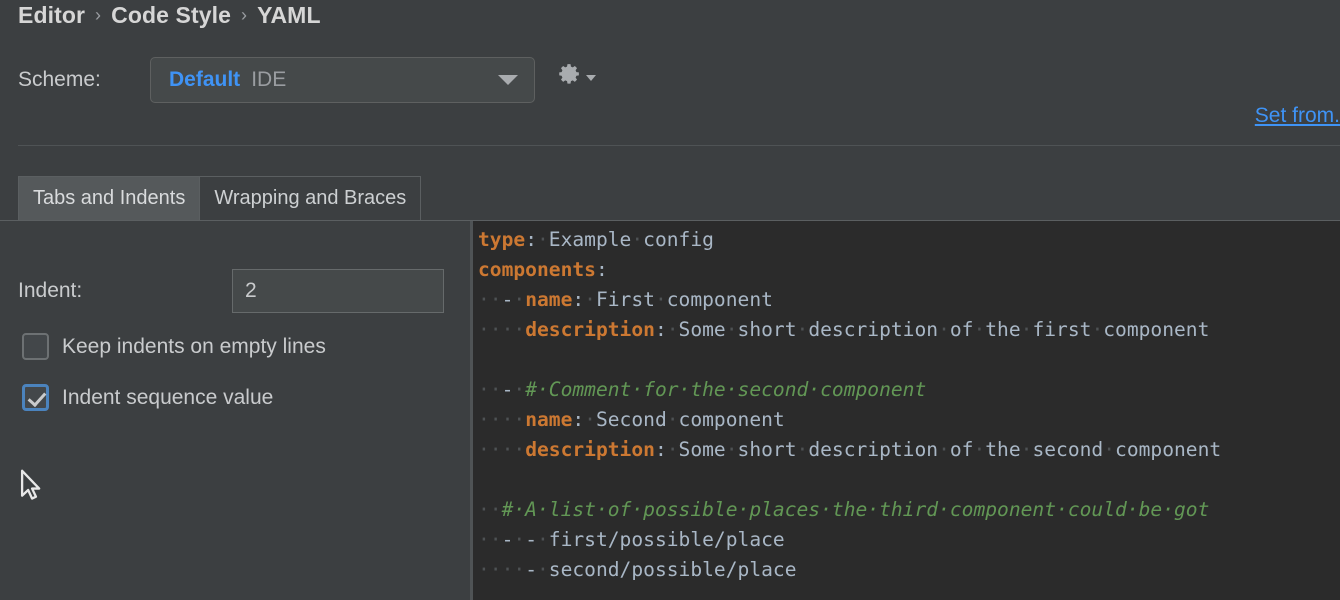  What do you see at coordinates (35, 397) in the screenshot?
I see `indent-sequence-checkbox` at bounding box center [35, 397].